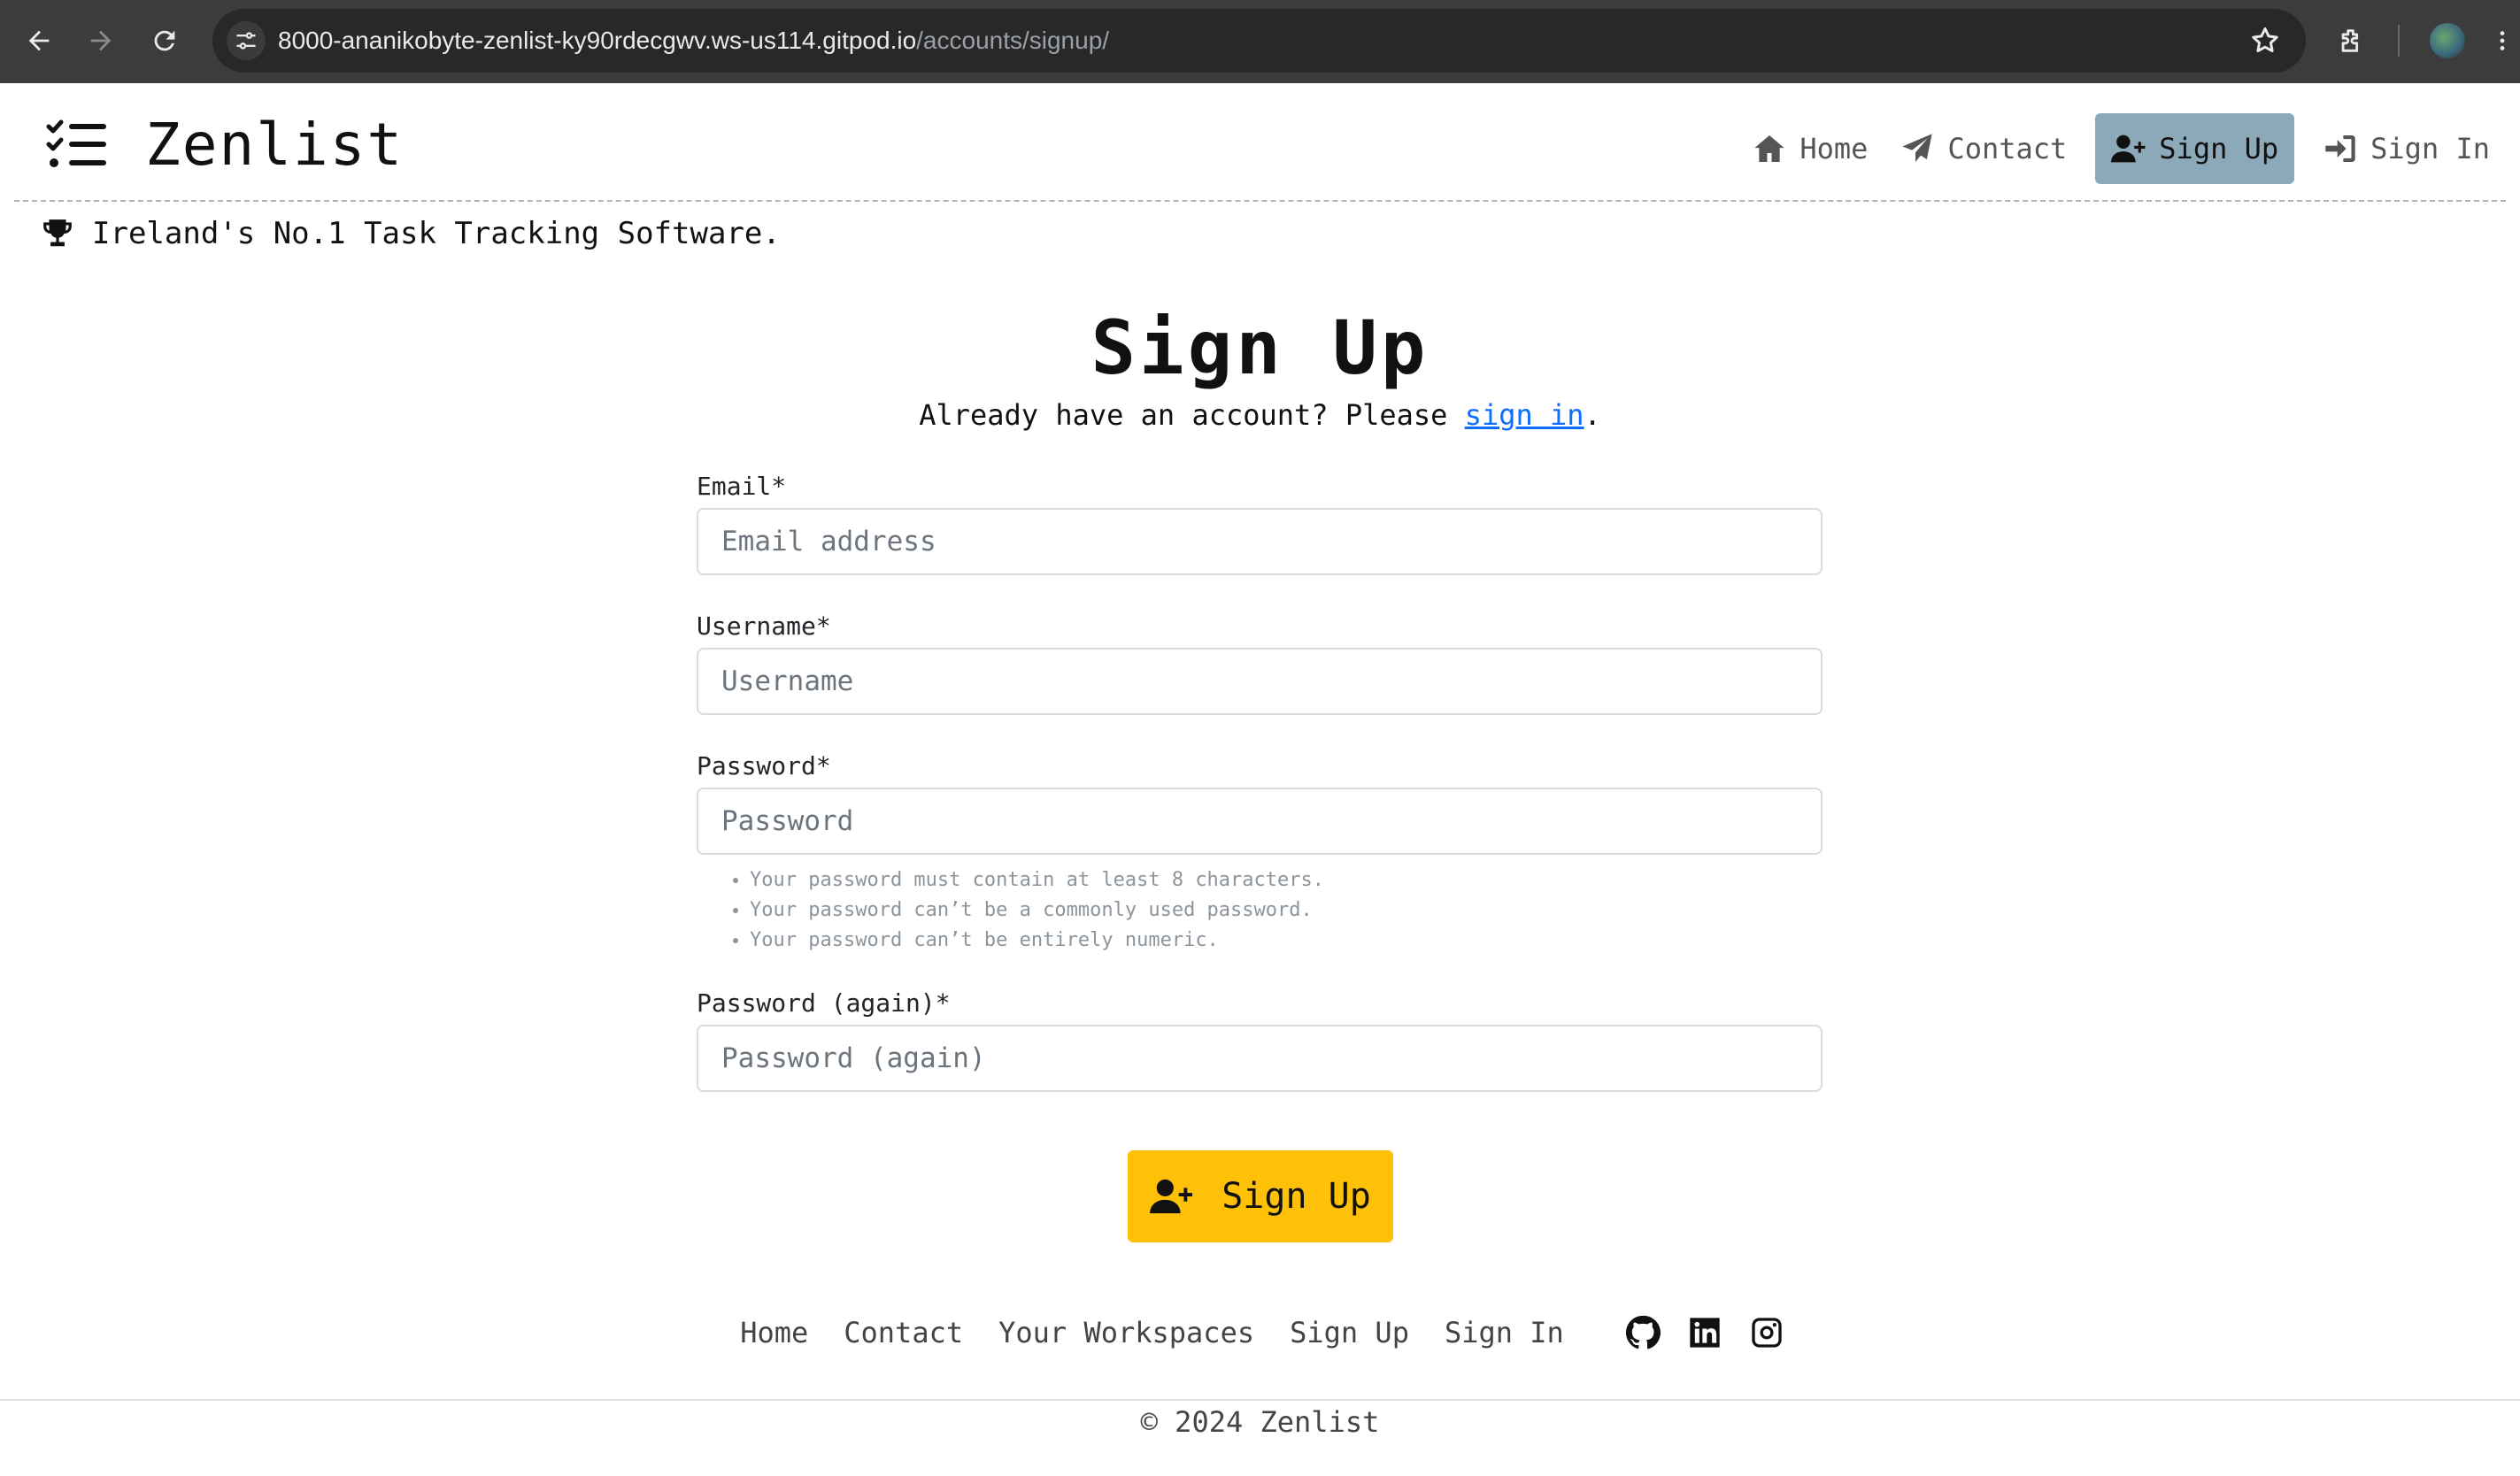  Describe the element at coordinates (1643, 1333) in the screenshot. I see `github-icon` at that location.